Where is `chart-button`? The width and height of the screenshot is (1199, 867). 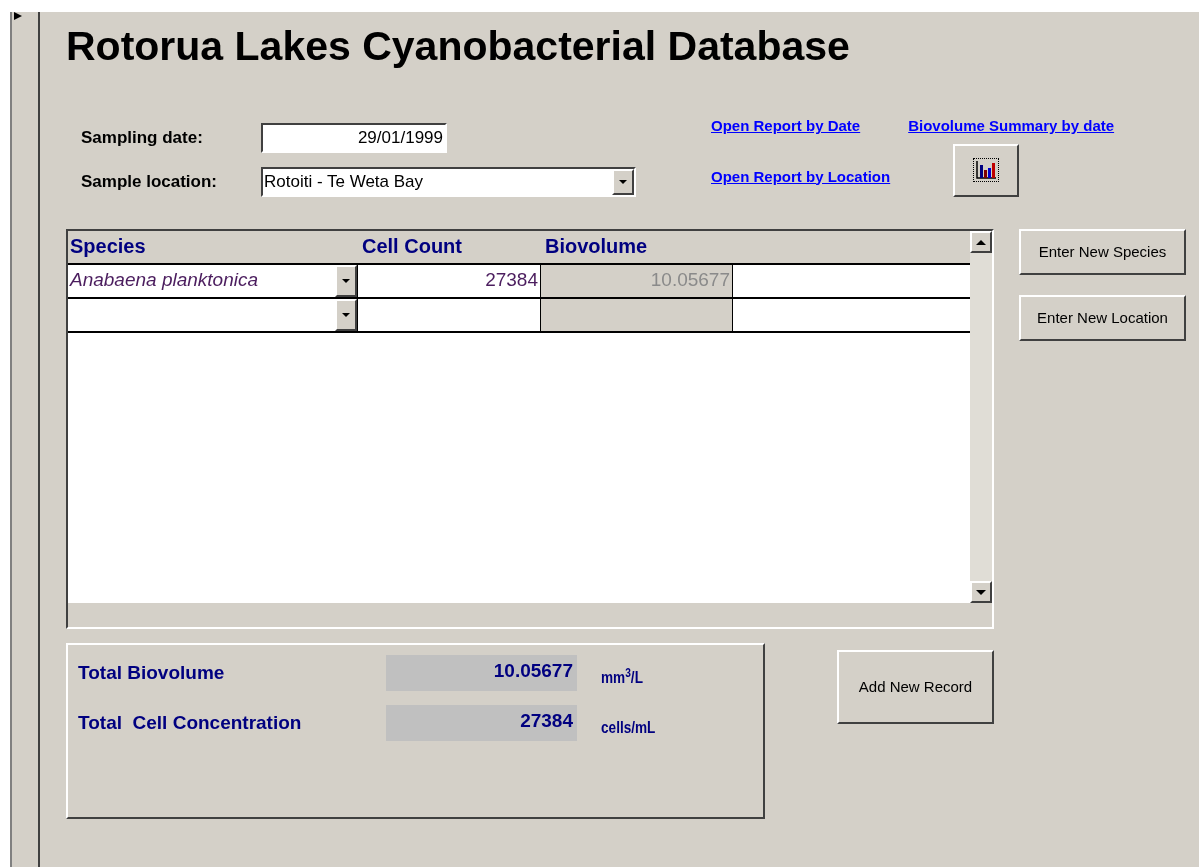 chart-button is located at coordinates (986, 170).